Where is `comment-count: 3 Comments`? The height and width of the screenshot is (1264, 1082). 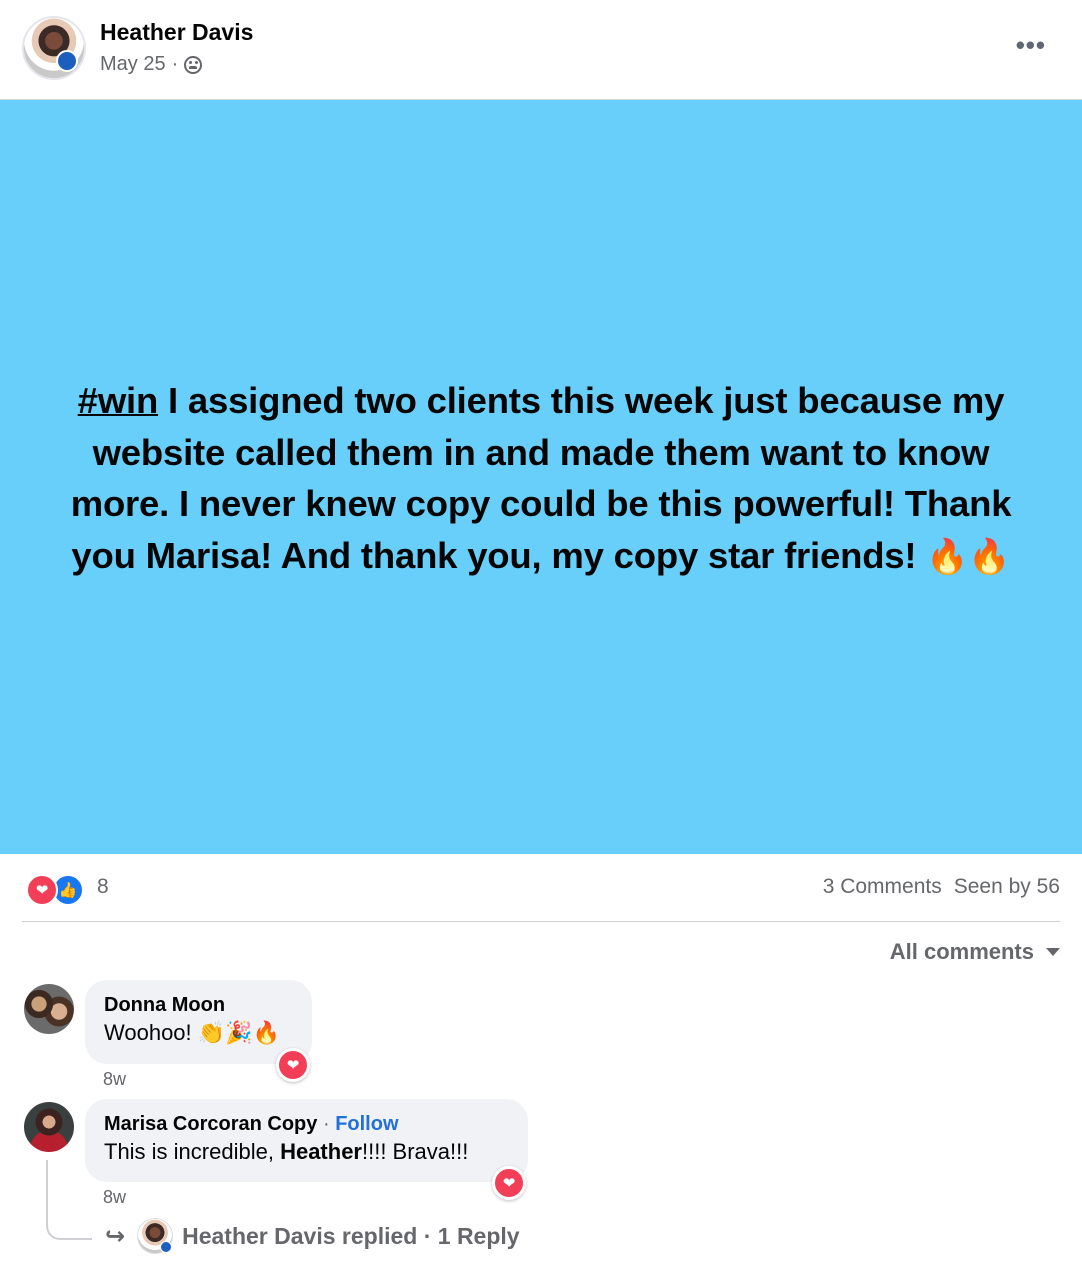
comment-count: 3 Comments is located at coordinates (882, 886).